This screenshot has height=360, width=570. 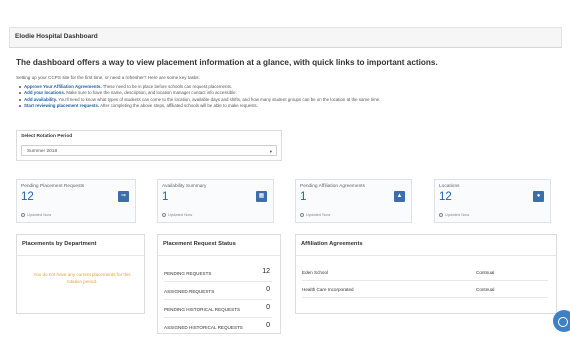 I want to click on agreement-row: Eden School Contnual, so click(x=425, y=273).